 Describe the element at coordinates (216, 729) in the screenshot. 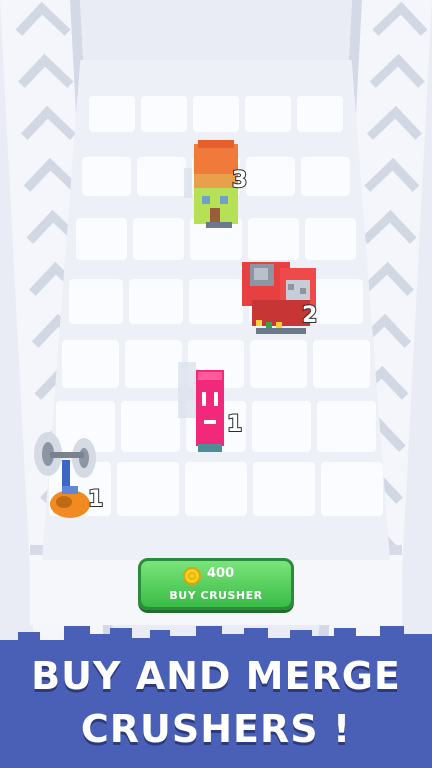

I see `banner-line-2: CRUSHERS !` at that location.